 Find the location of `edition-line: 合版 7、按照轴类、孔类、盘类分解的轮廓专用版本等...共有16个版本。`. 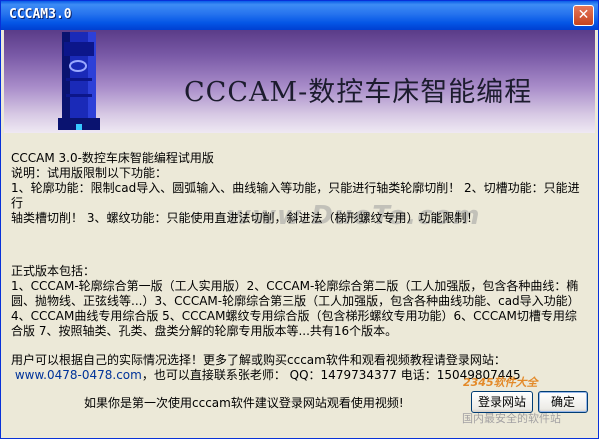

edition-line: 合版 7、按照轴类、孔类、盘类分解的轮廓专用版本等...共有16个版本。 is located at coordinates (204, 331).